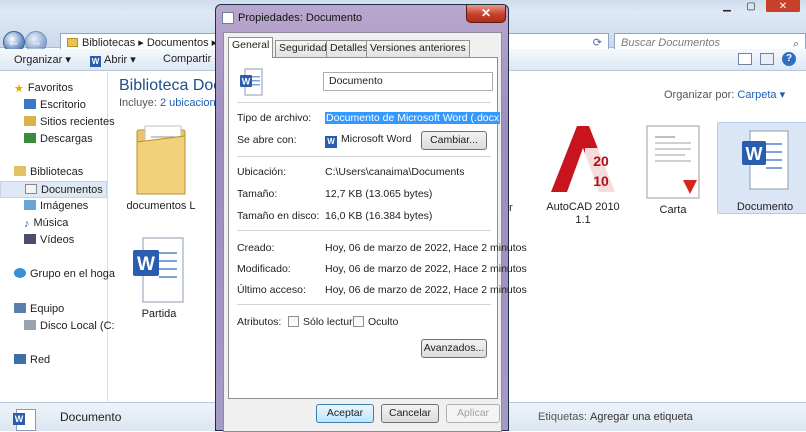 This screenshot has width=806, height=432. Describe the element at coordinates (64, 206) in the screenshot. I see `sidebar-label: Imágenes` at that location.